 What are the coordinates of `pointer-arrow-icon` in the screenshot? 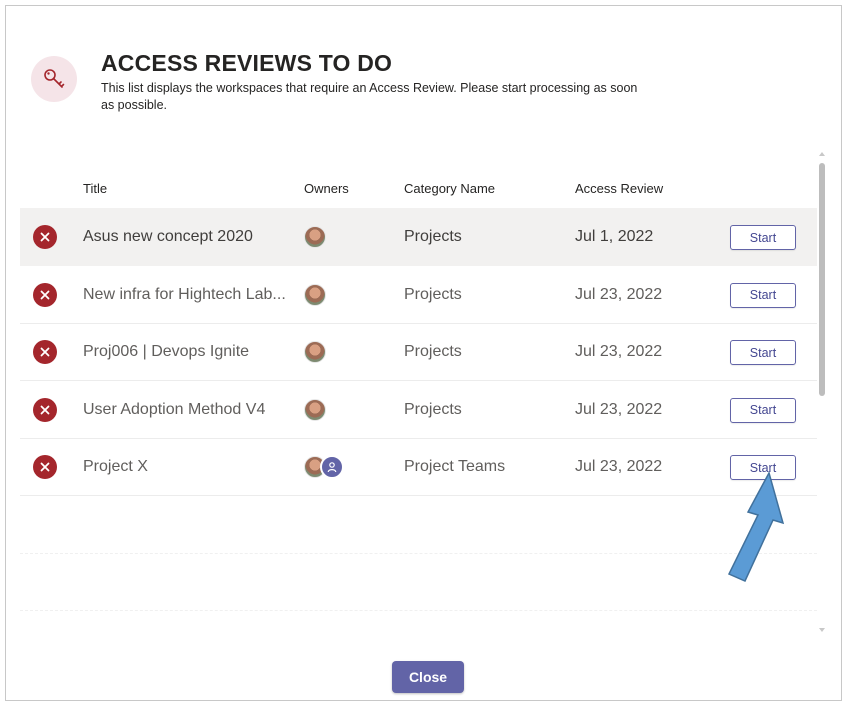 It's located at (756, 526).